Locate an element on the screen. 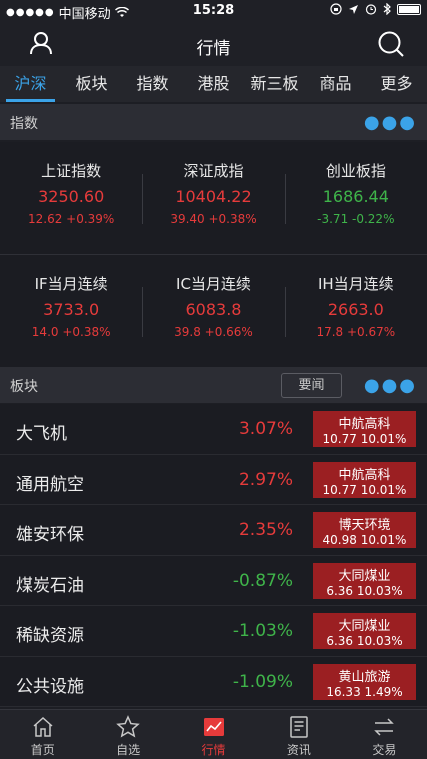 This screenshot has width=427, height=759. tab-sector: 板块 is located at coordinates (91, 84).